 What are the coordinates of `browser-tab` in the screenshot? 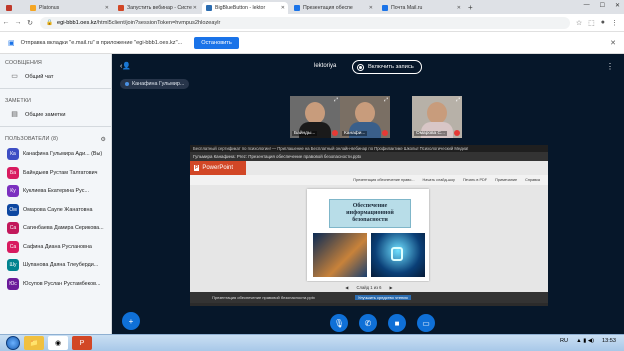 It's located at (13, 8).